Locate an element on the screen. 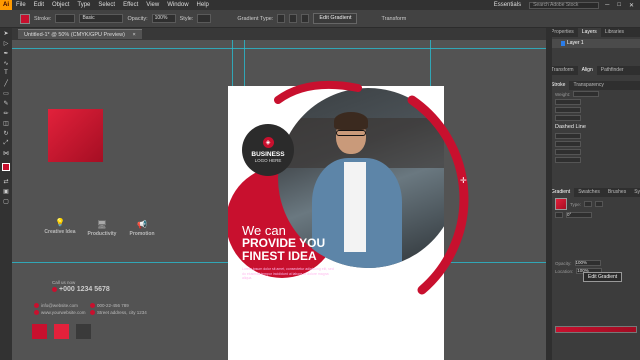  pen-tool-icon: ✒ is located at coordinates (6, 53).